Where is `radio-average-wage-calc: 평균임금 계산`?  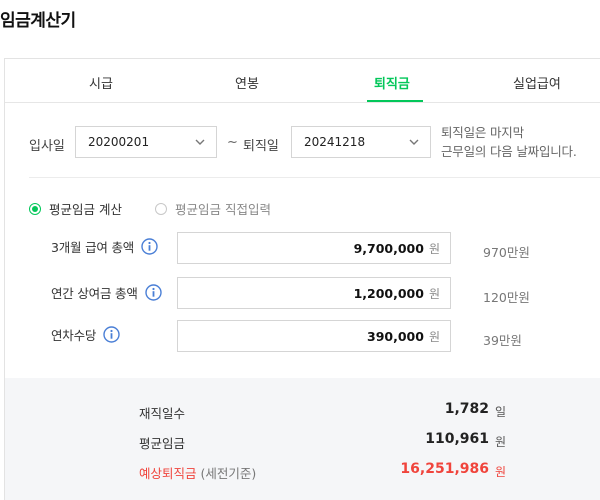
radio-average-wage-calc: 평균임금 계산 is located at coordinates (75, 208).